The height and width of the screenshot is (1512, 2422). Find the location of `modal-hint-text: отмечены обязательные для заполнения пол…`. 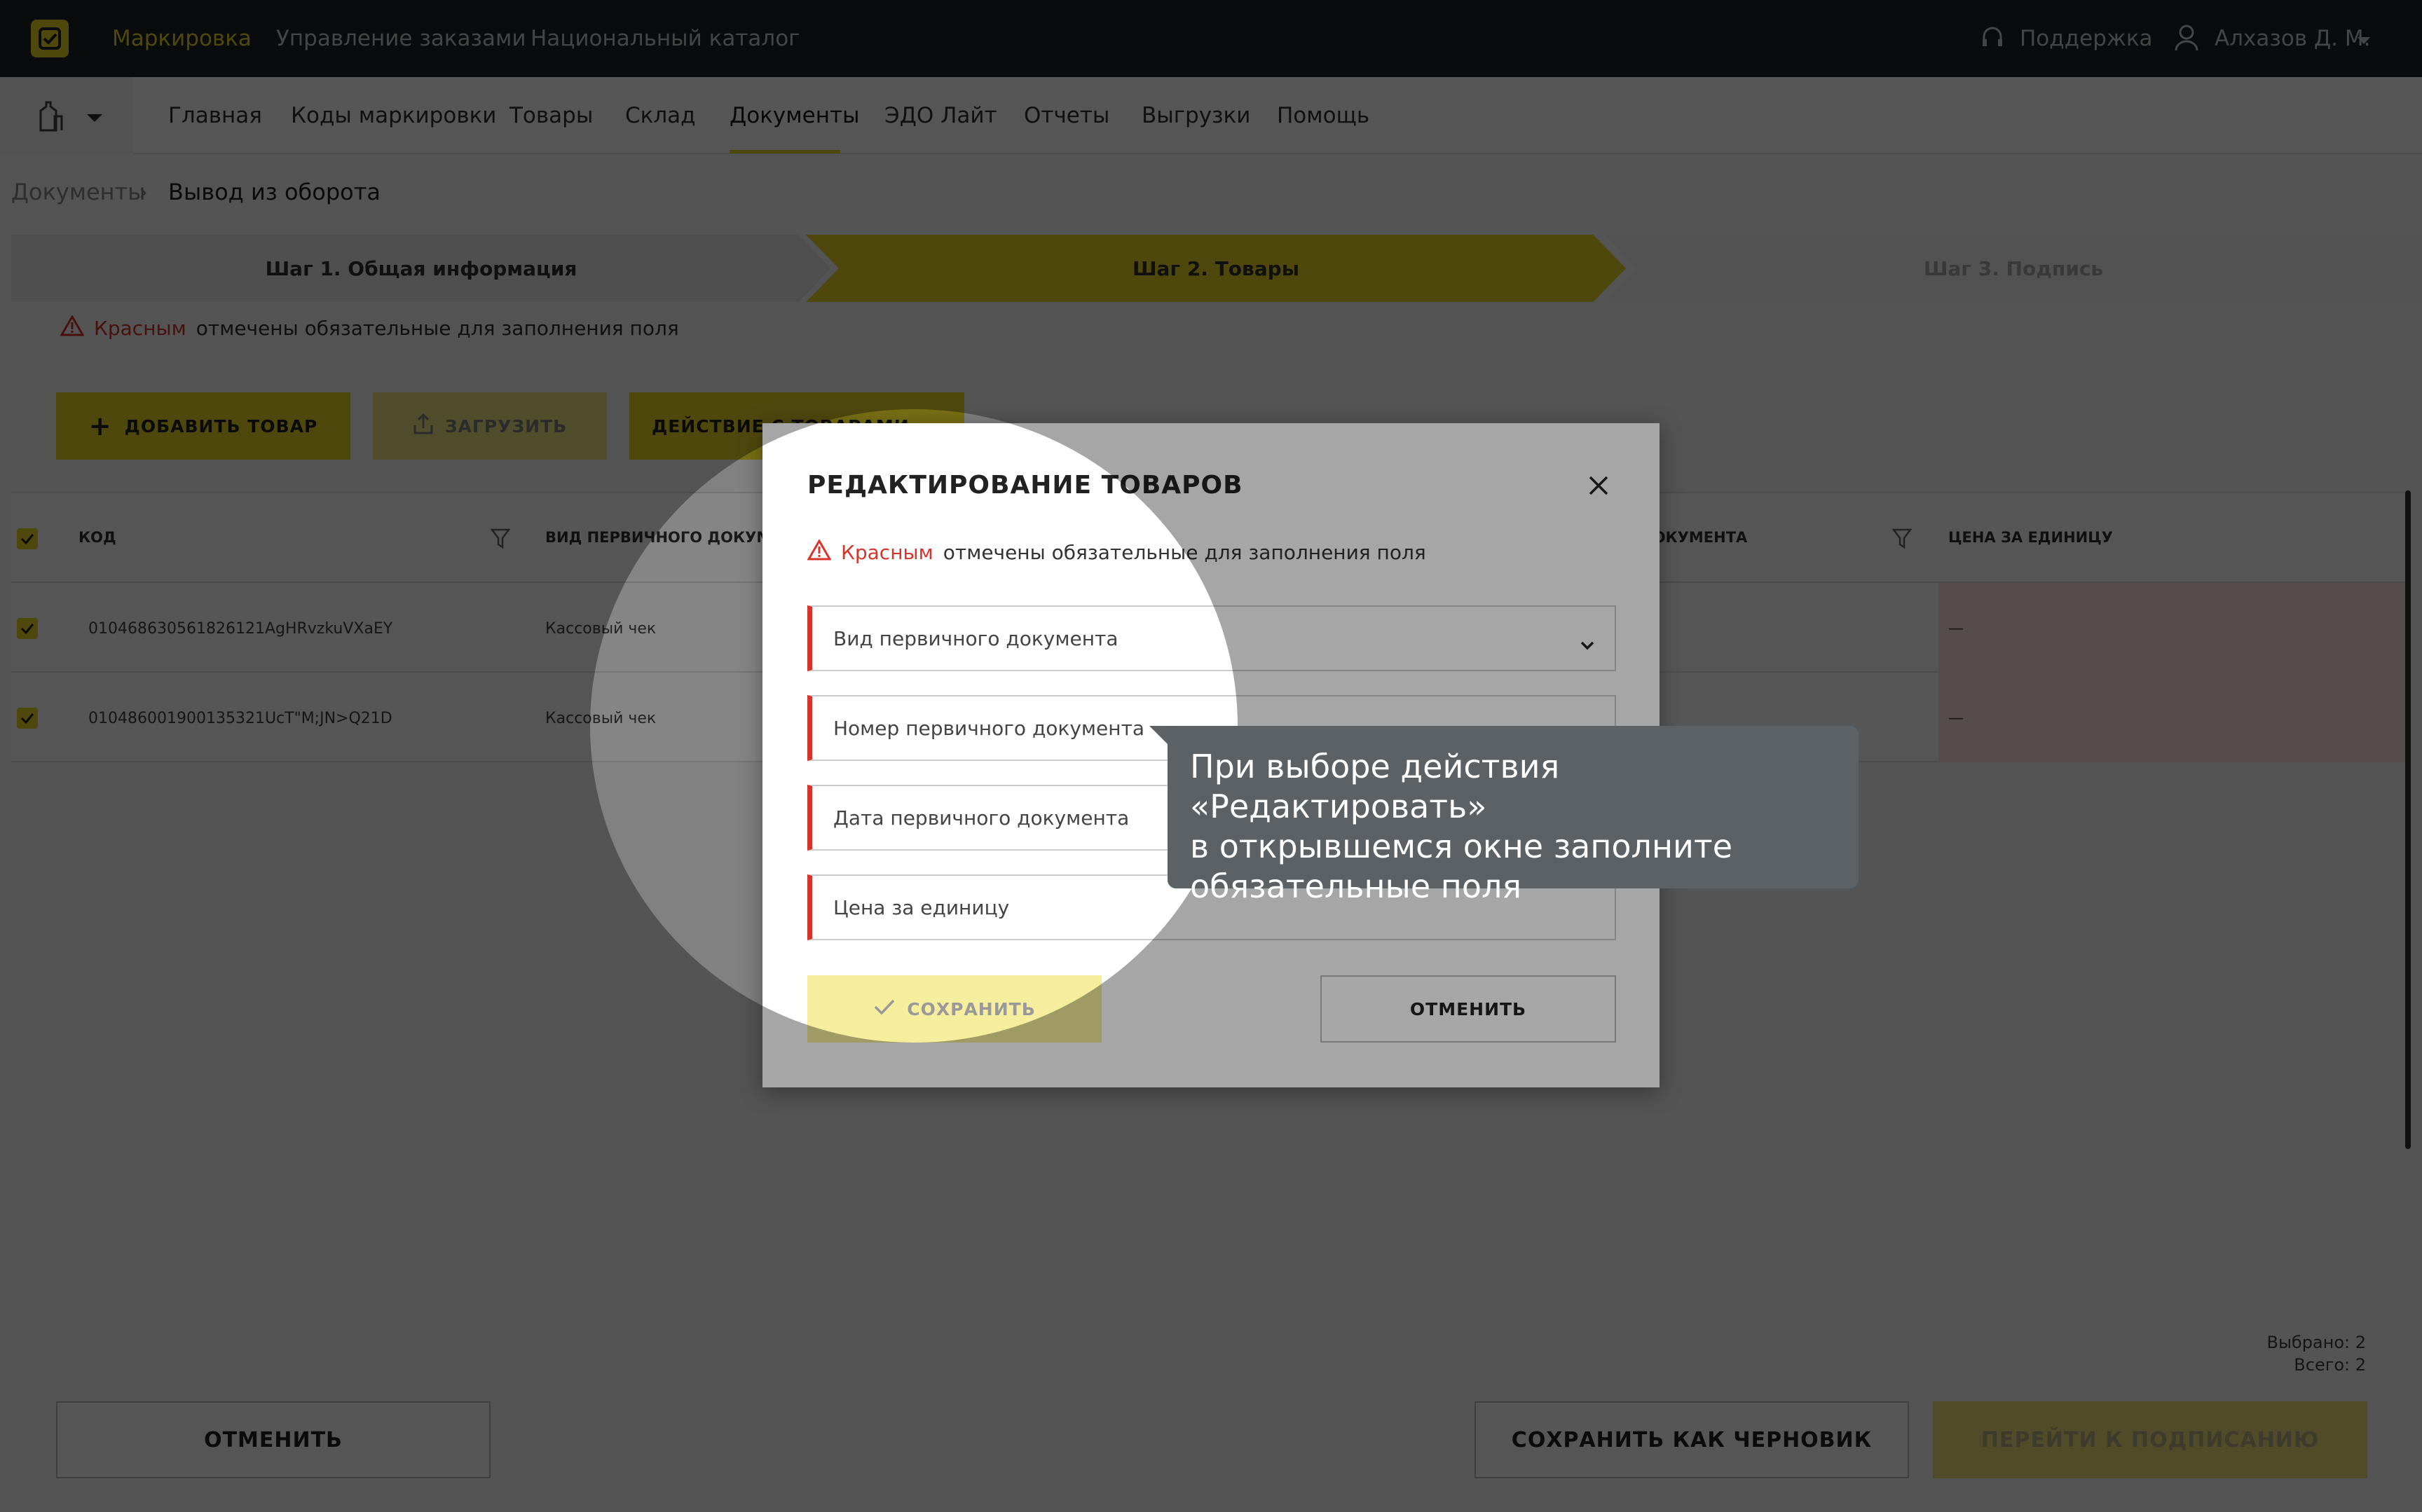

modal-hint-text: отмечены обязательные для заполнения пол… is located at coordinates (1184, 552).